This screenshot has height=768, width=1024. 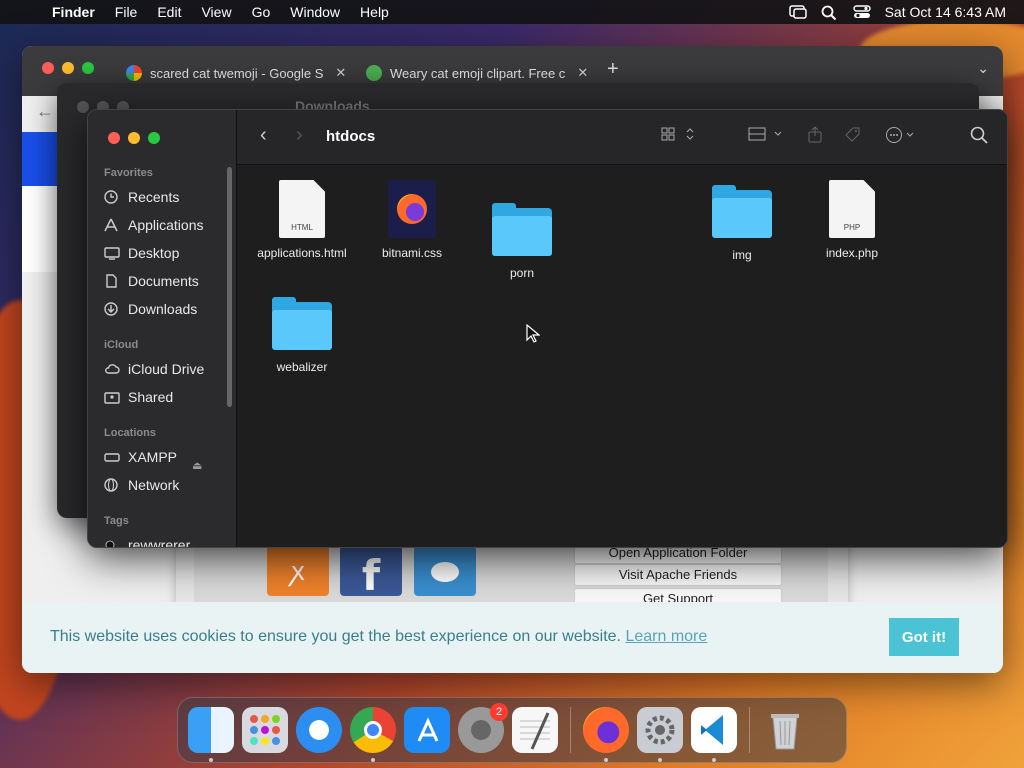 I want to click on spotlight-search-icon, so click(x=830, y=13).